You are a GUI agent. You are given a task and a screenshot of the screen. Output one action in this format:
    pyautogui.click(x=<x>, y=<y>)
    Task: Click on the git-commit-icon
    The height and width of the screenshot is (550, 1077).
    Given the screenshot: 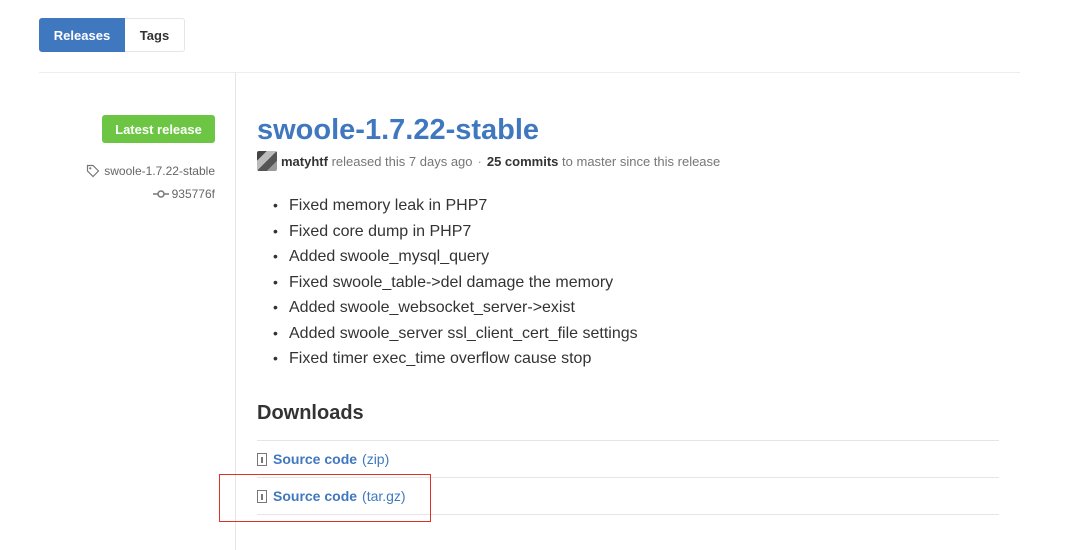 What is the action you would take?
    pyautogui.click(x=160, y=194)
    